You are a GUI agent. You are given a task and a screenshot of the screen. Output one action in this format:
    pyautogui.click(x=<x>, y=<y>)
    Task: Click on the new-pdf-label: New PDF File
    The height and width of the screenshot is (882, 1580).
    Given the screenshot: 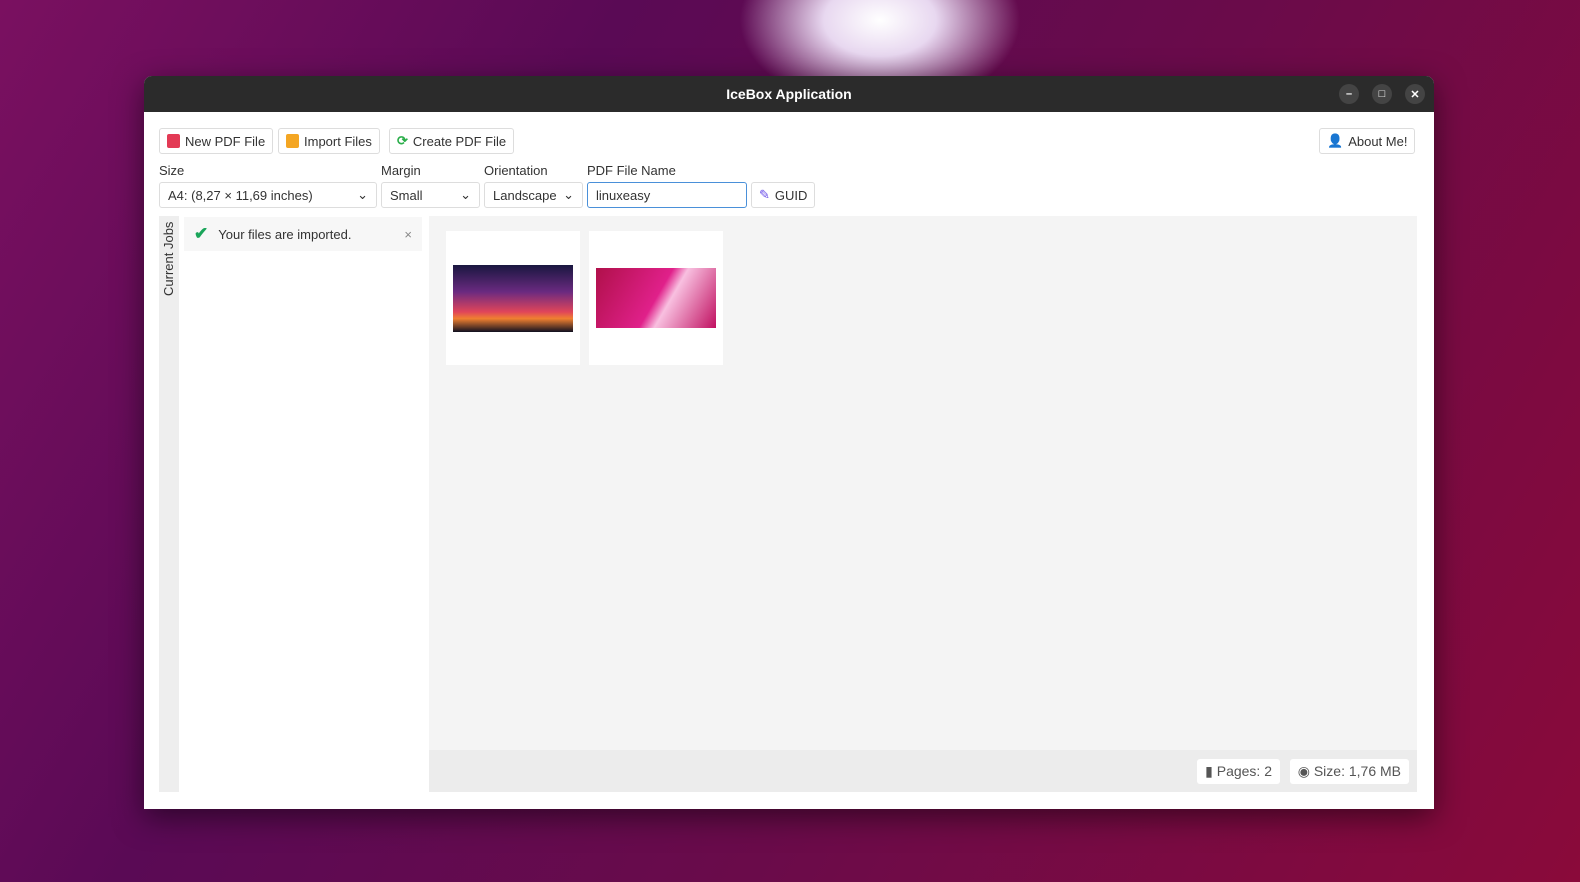 What is the action you would take?
    pyautogui.click(x=225, y=141)
    